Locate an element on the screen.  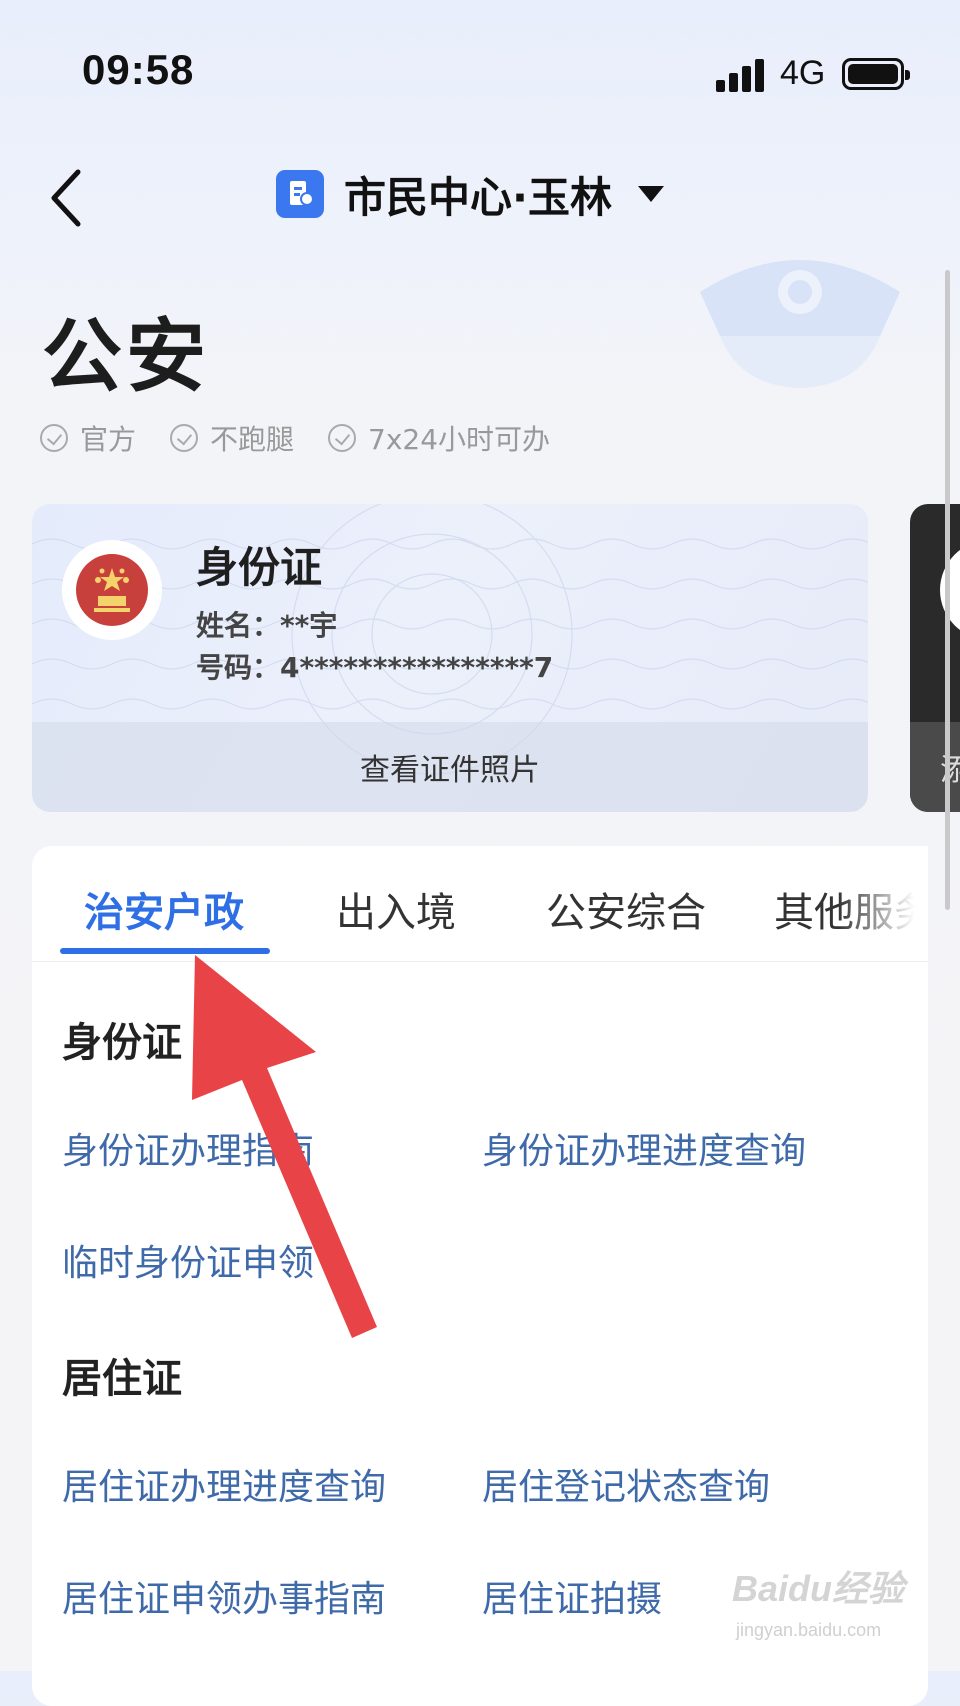
tab-fade is located at coordinates (883, 903).